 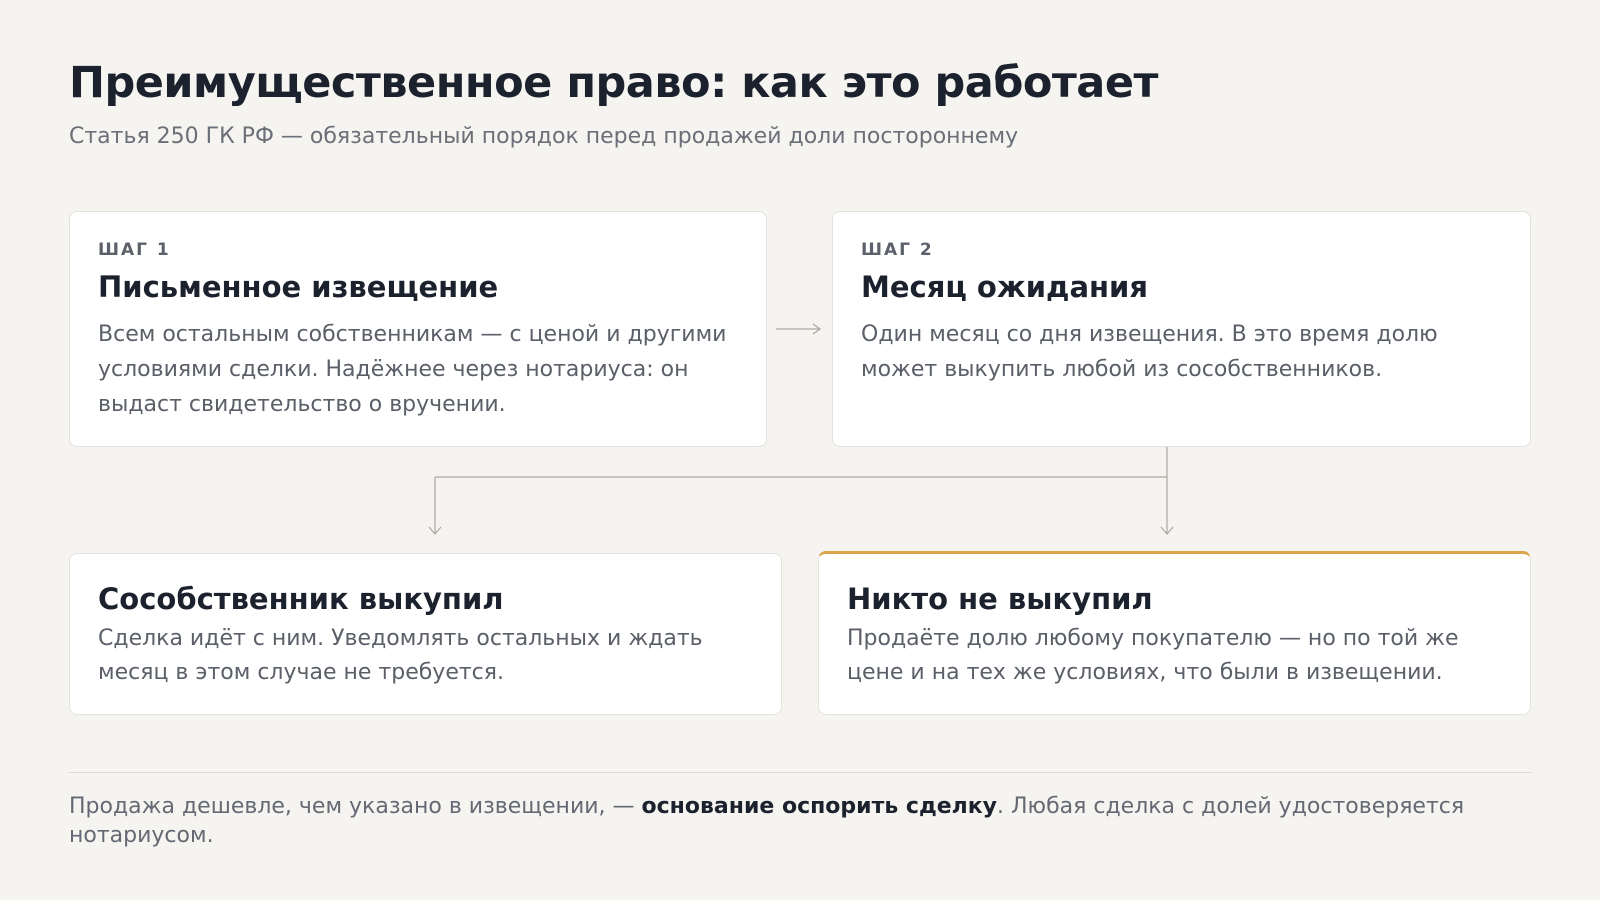 What do you see at coordinates (301, 599) in the screenshot?
I see `outcome-title: Сособственник выкупил` at bounding box center [301, 599].